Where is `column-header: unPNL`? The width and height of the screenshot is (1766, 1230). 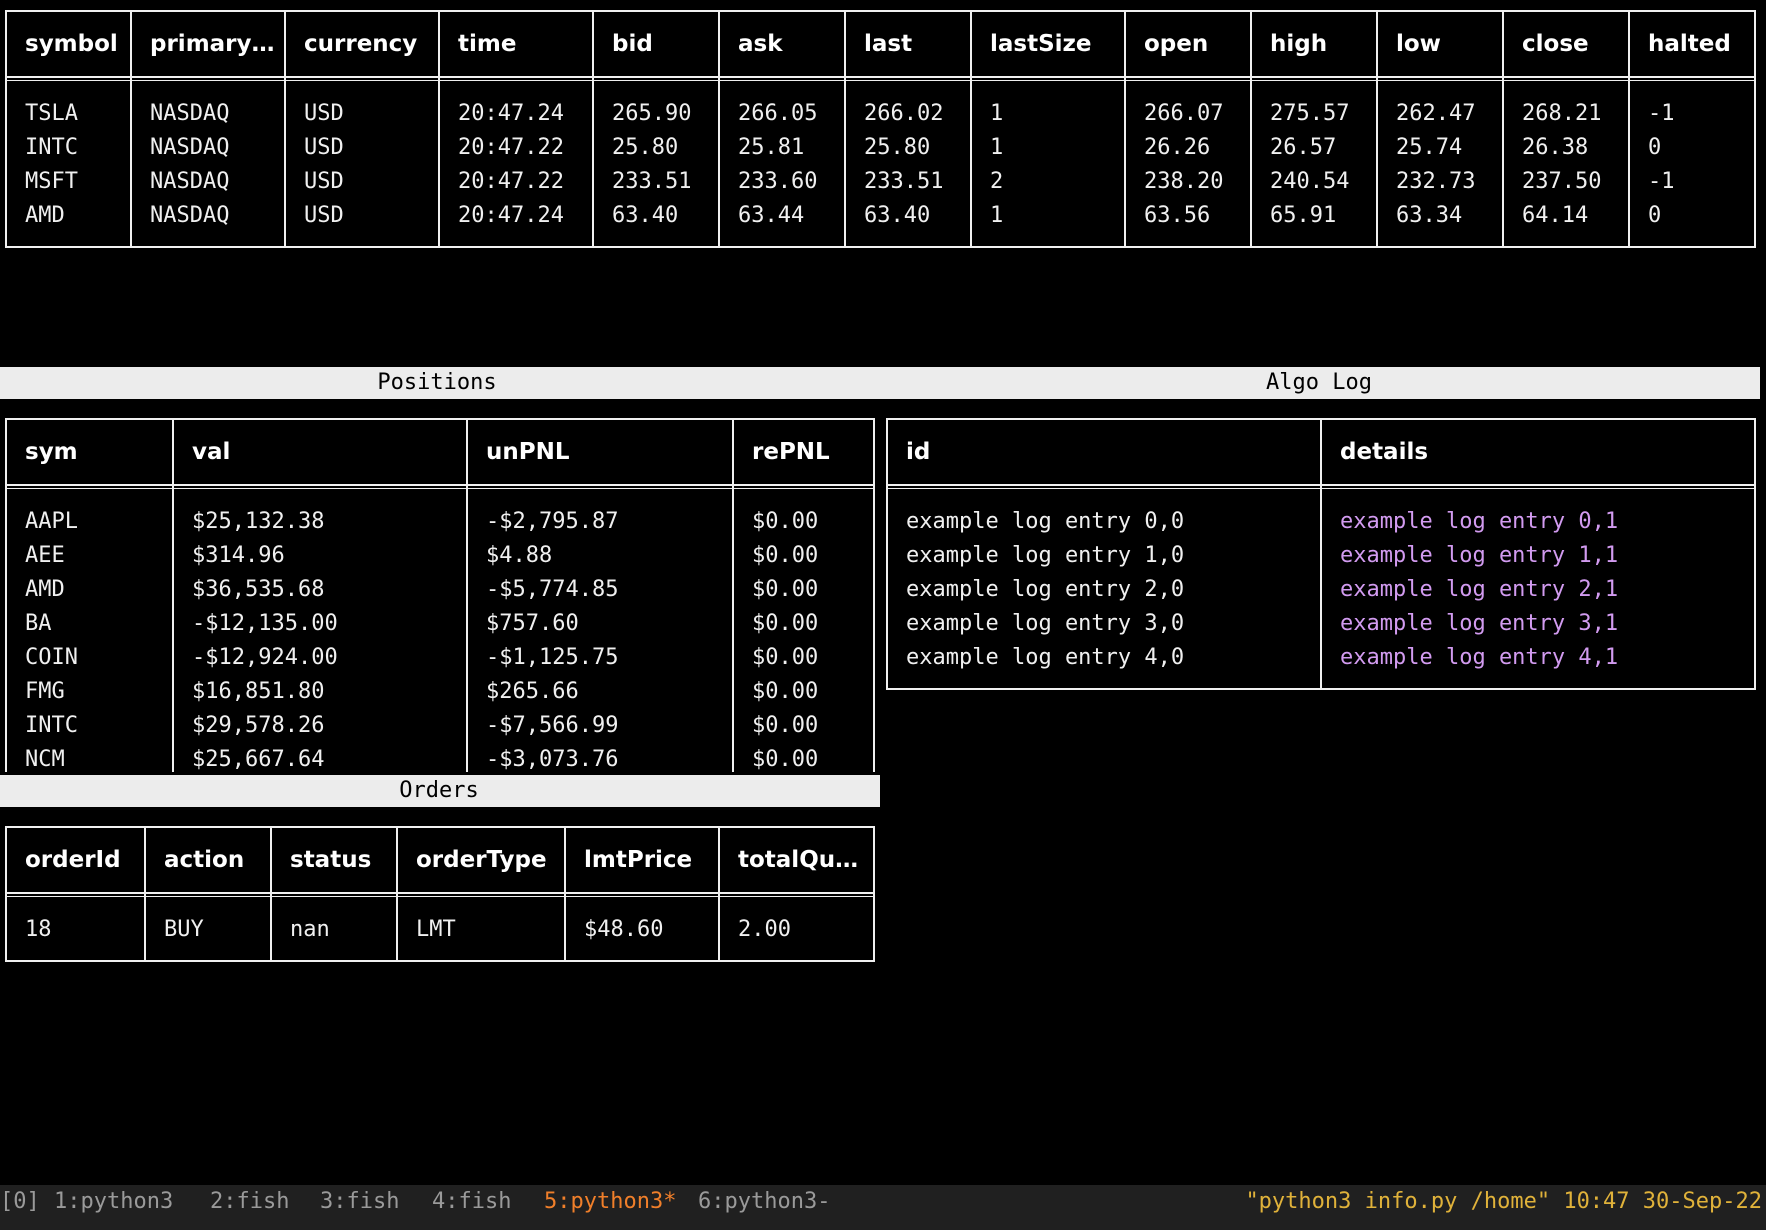 column-header: unPNL is located at coordinates (528, 452).